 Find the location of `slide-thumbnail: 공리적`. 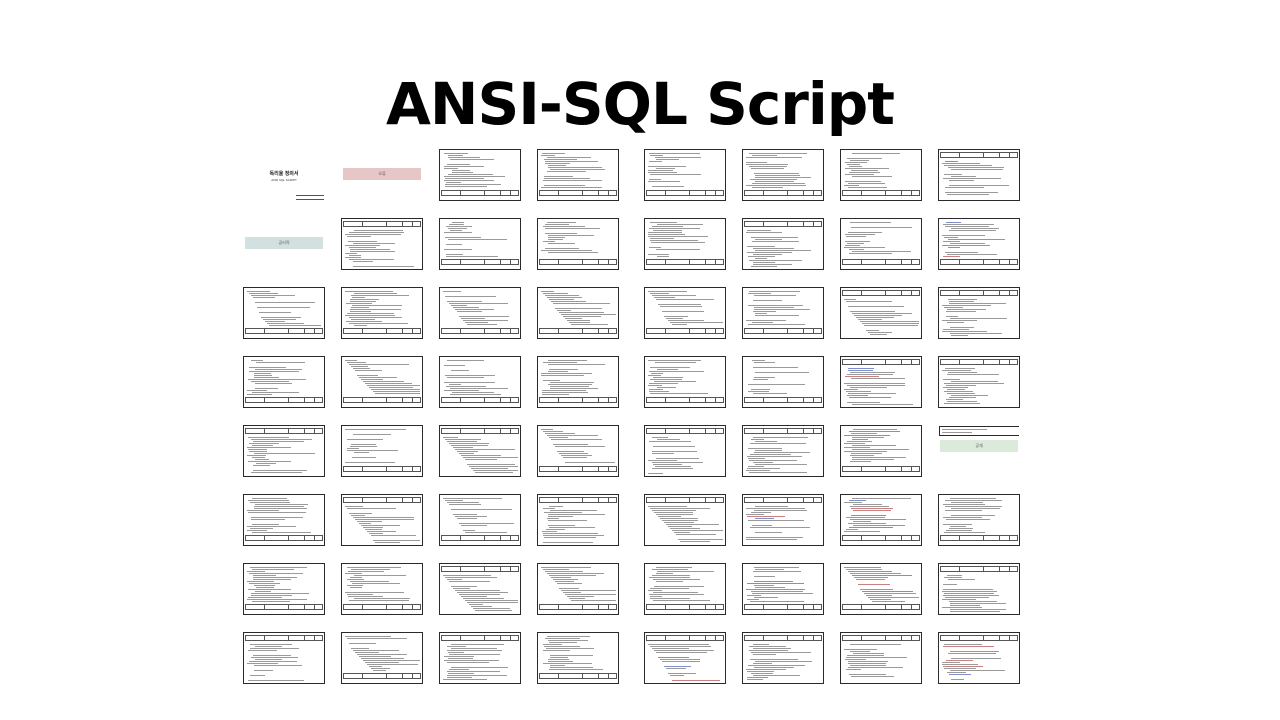

slide-thumbnail: 공리적 is located at coordinates (284, 244).